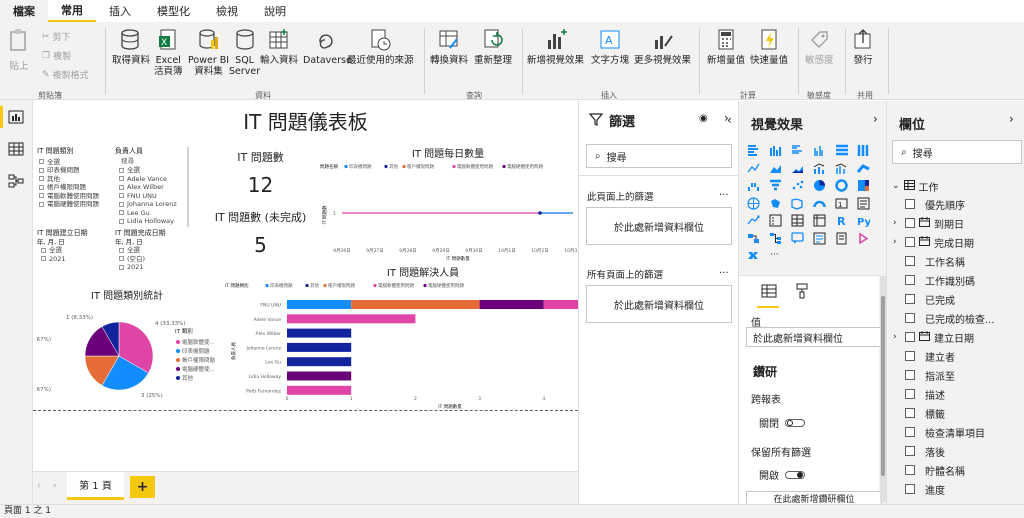 The width and height of the screenshot is (1024, 518). Describe the element at coordinates (964, 280) in the screenshot. I see `field-item: 工作識別碼` at that location.